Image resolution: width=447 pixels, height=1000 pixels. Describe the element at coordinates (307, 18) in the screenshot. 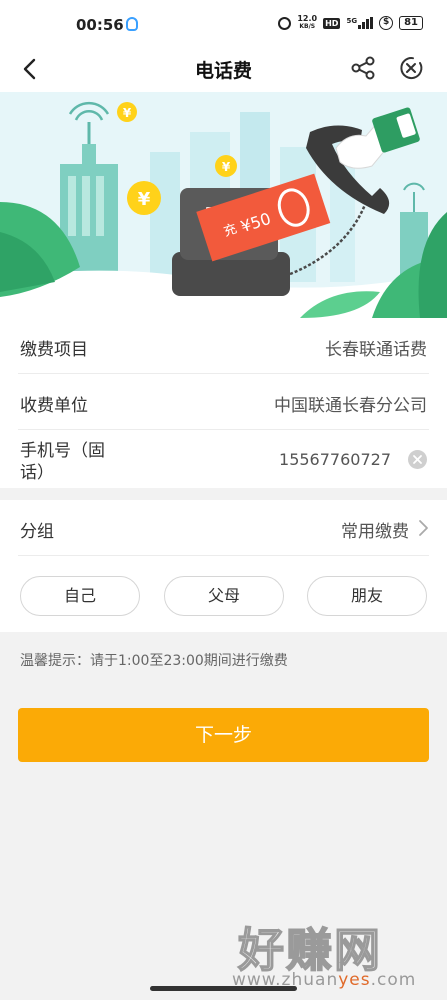

I see `speed-value: 12.0` at that location.